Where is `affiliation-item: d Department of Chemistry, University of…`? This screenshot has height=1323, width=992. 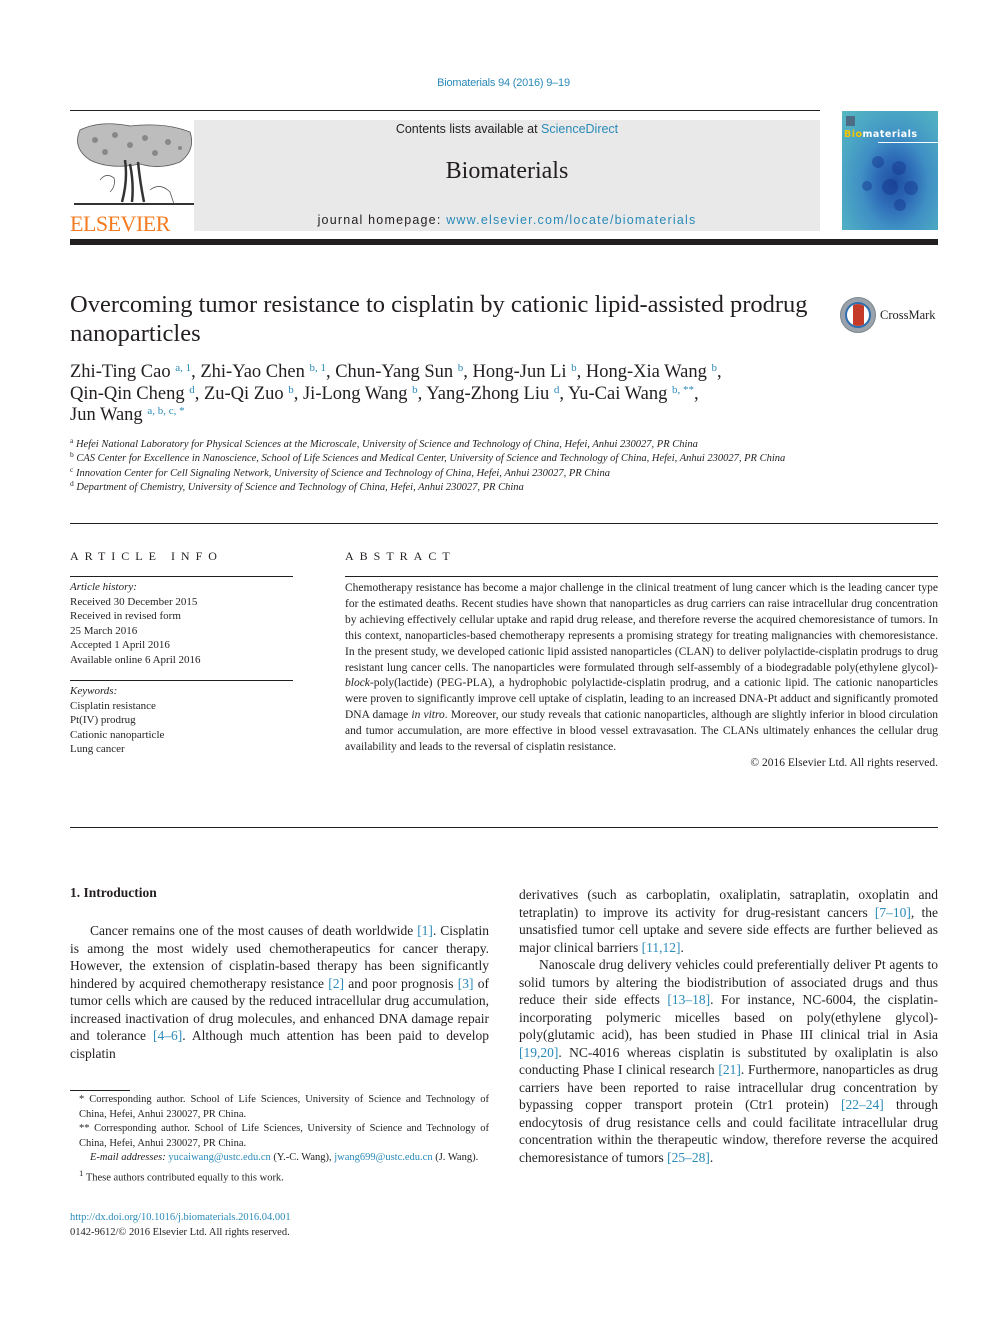 affiliation-item: d Department of Chemistry, University of… is located at coordinates (297, 485).